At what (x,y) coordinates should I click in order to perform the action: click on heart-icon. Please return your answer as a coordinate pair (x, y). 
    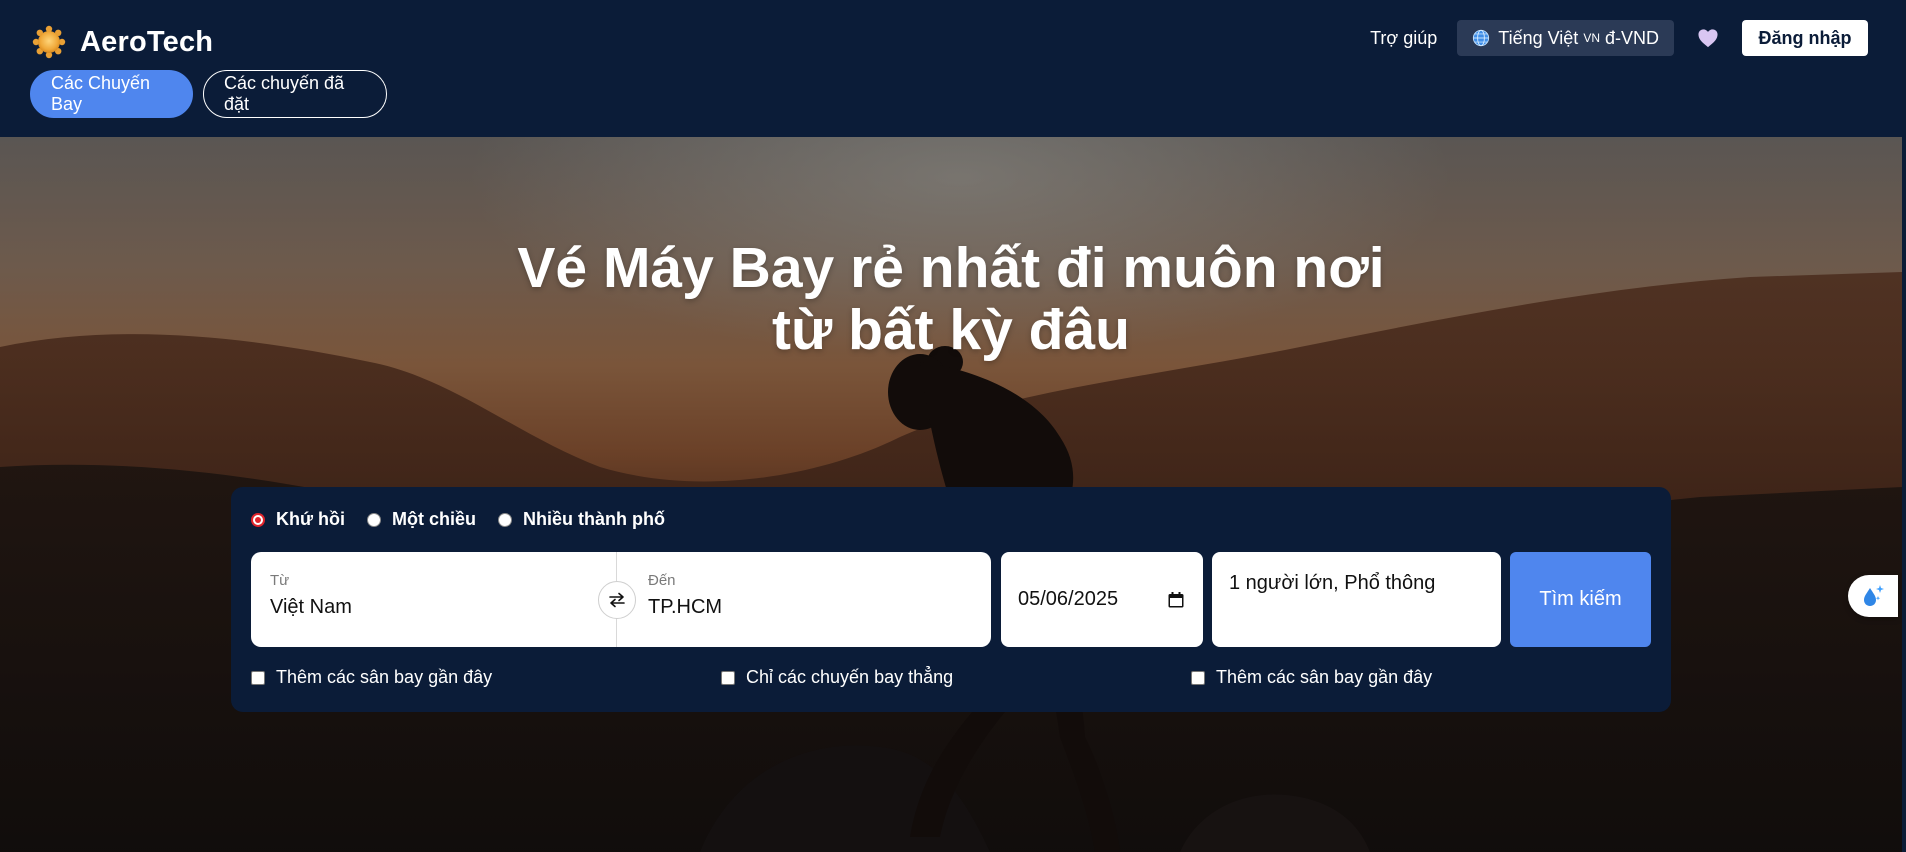
    Looking at the image, I should click on (1708, 38).